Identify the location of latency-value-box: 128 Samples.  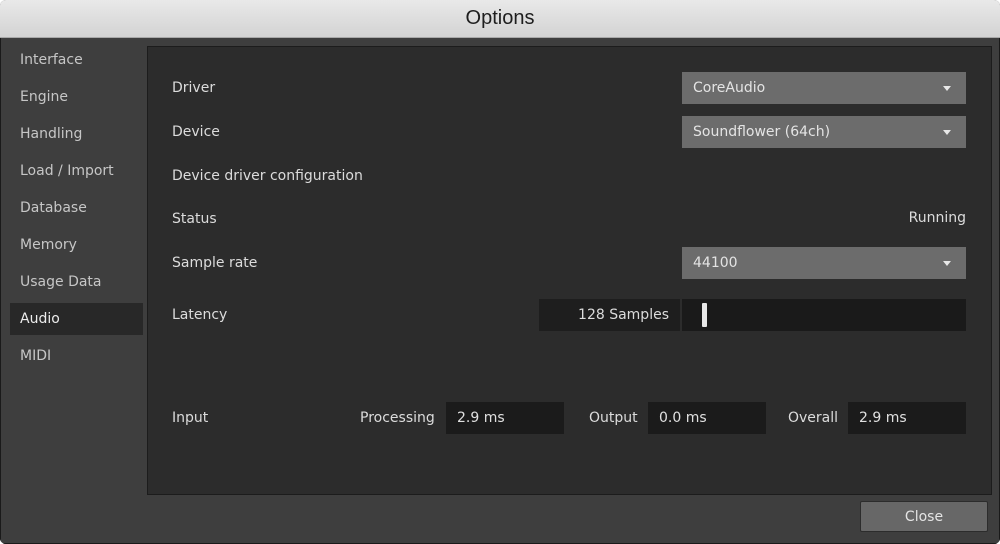
(609, 315).